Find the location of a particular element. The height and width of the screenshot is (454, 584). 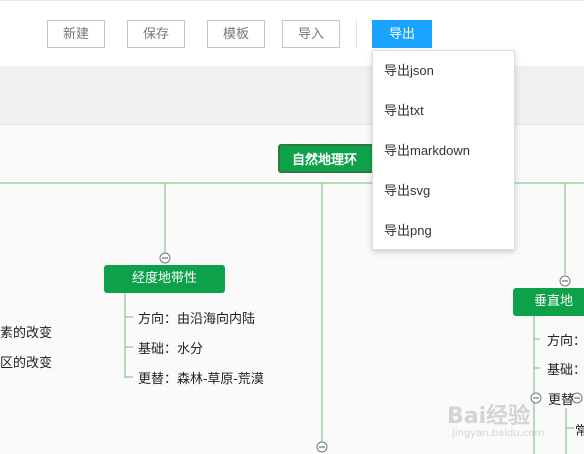

export-markdown-item: 导出markdown is located at coordinates (443, 151).